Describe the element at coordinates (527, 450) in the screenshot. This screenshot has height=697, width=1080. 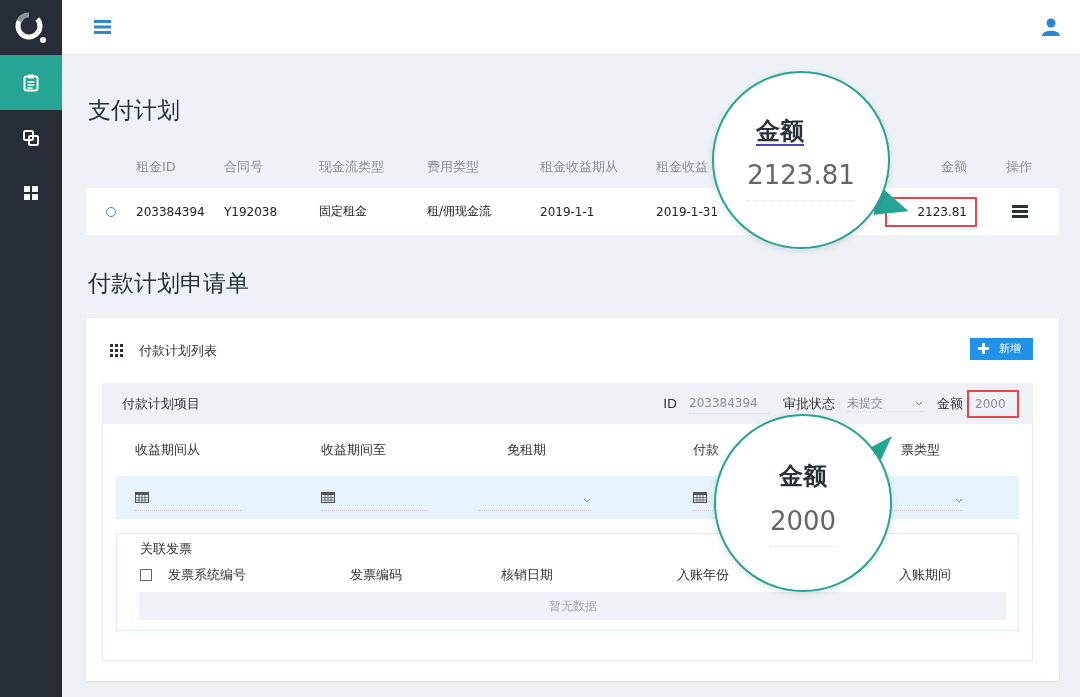
I see `field-label: 免租期` at that location.